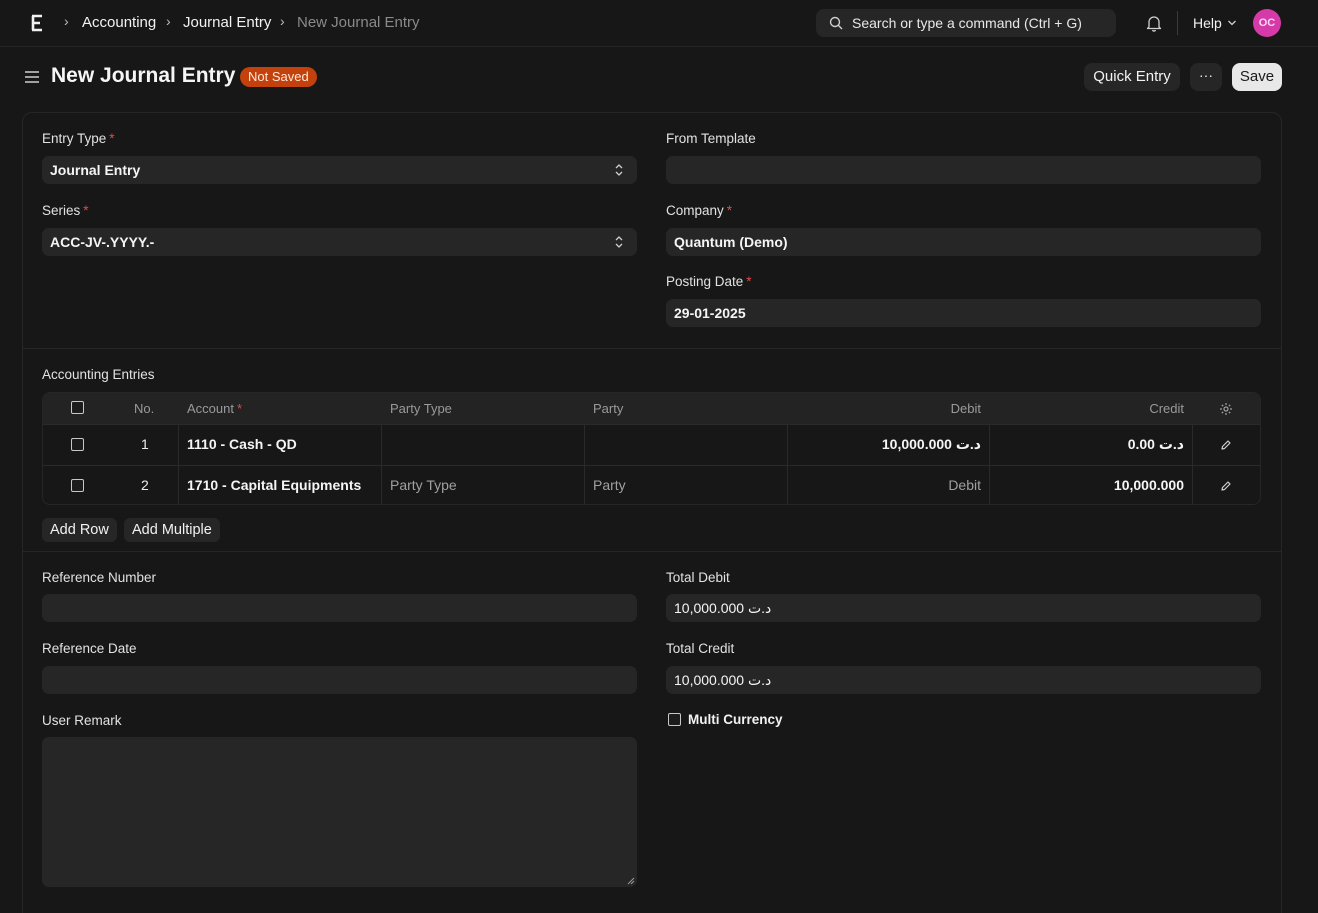 Image resolution: width=1318 pixels, height=913 pixels. What do you see at coordinates (98, 374) in the screenshot?
I see `accounting-entries-label: Accounting Entries` at bounding box center [98, 374].